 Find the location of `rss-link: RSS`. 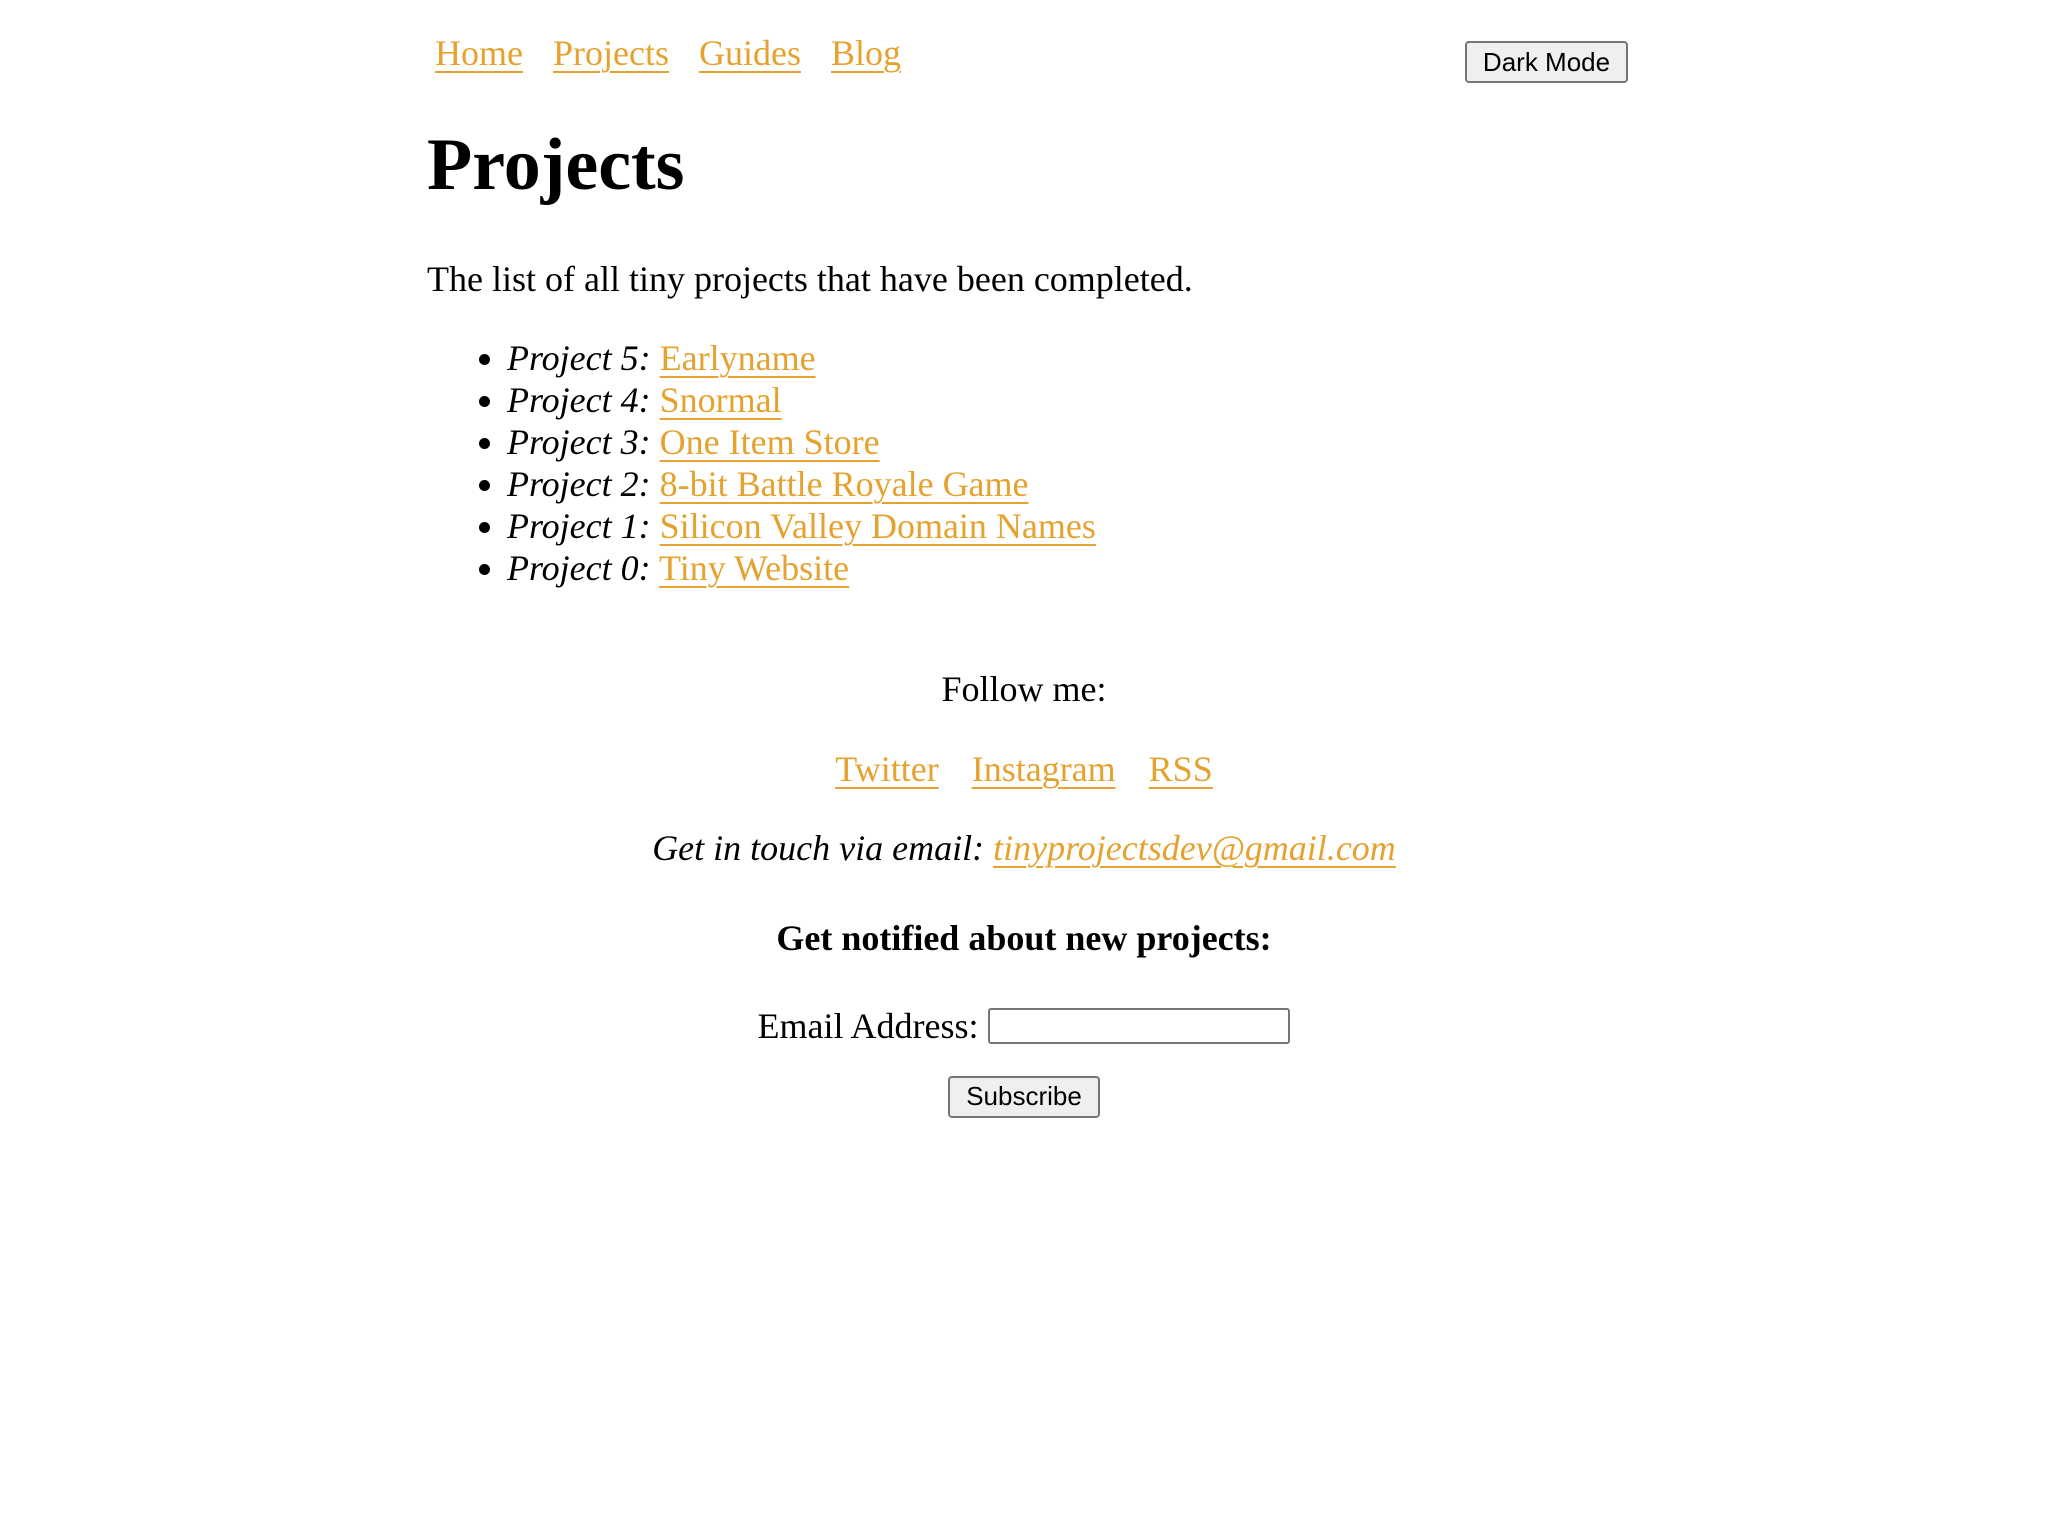

rss-link: RSS is located at coordinates (1181, 769).